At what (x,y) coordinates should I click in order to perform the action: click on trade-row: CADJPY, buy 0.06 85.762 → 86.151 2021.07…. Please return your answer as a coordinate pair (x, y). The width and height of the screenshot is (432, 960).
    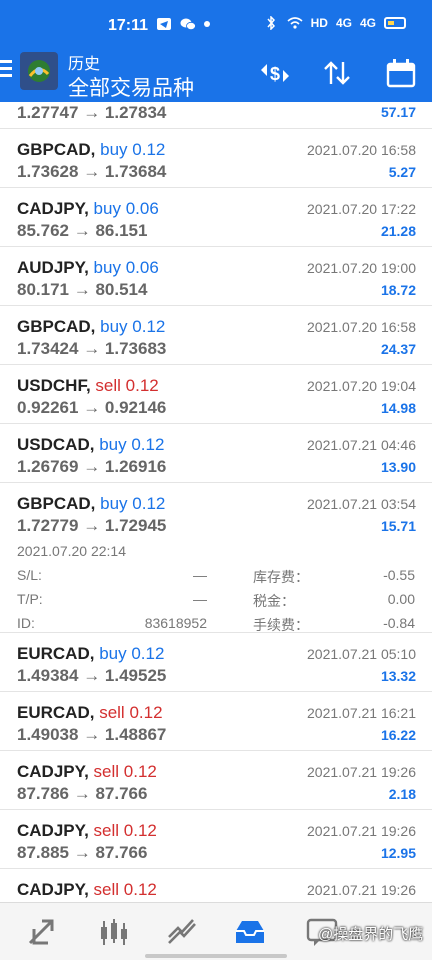
    Looking at the image, I should click on (216, 217).